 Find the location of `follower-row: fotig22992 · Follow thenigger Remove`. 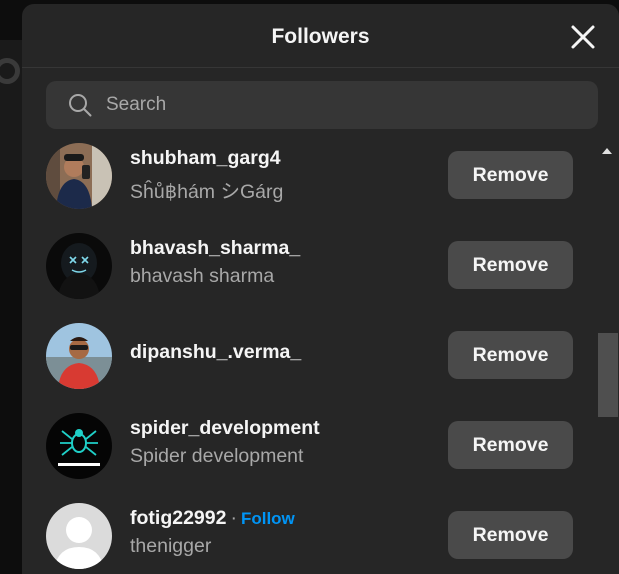

follower-row: fotig22992 · Follow thenigger Remove is located at coordinates (309, 534).